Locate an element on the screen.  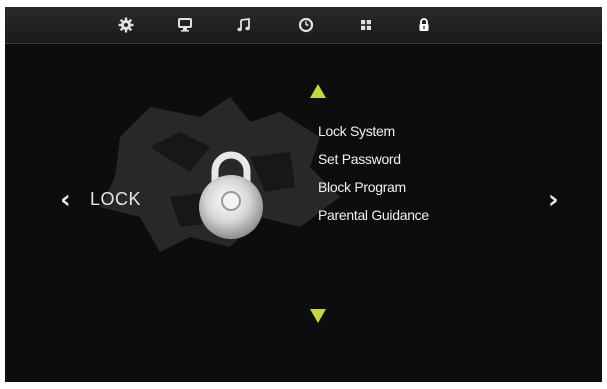
menu-item-parental-guidance: Parental Guidance is located at coordinates (398, 218).